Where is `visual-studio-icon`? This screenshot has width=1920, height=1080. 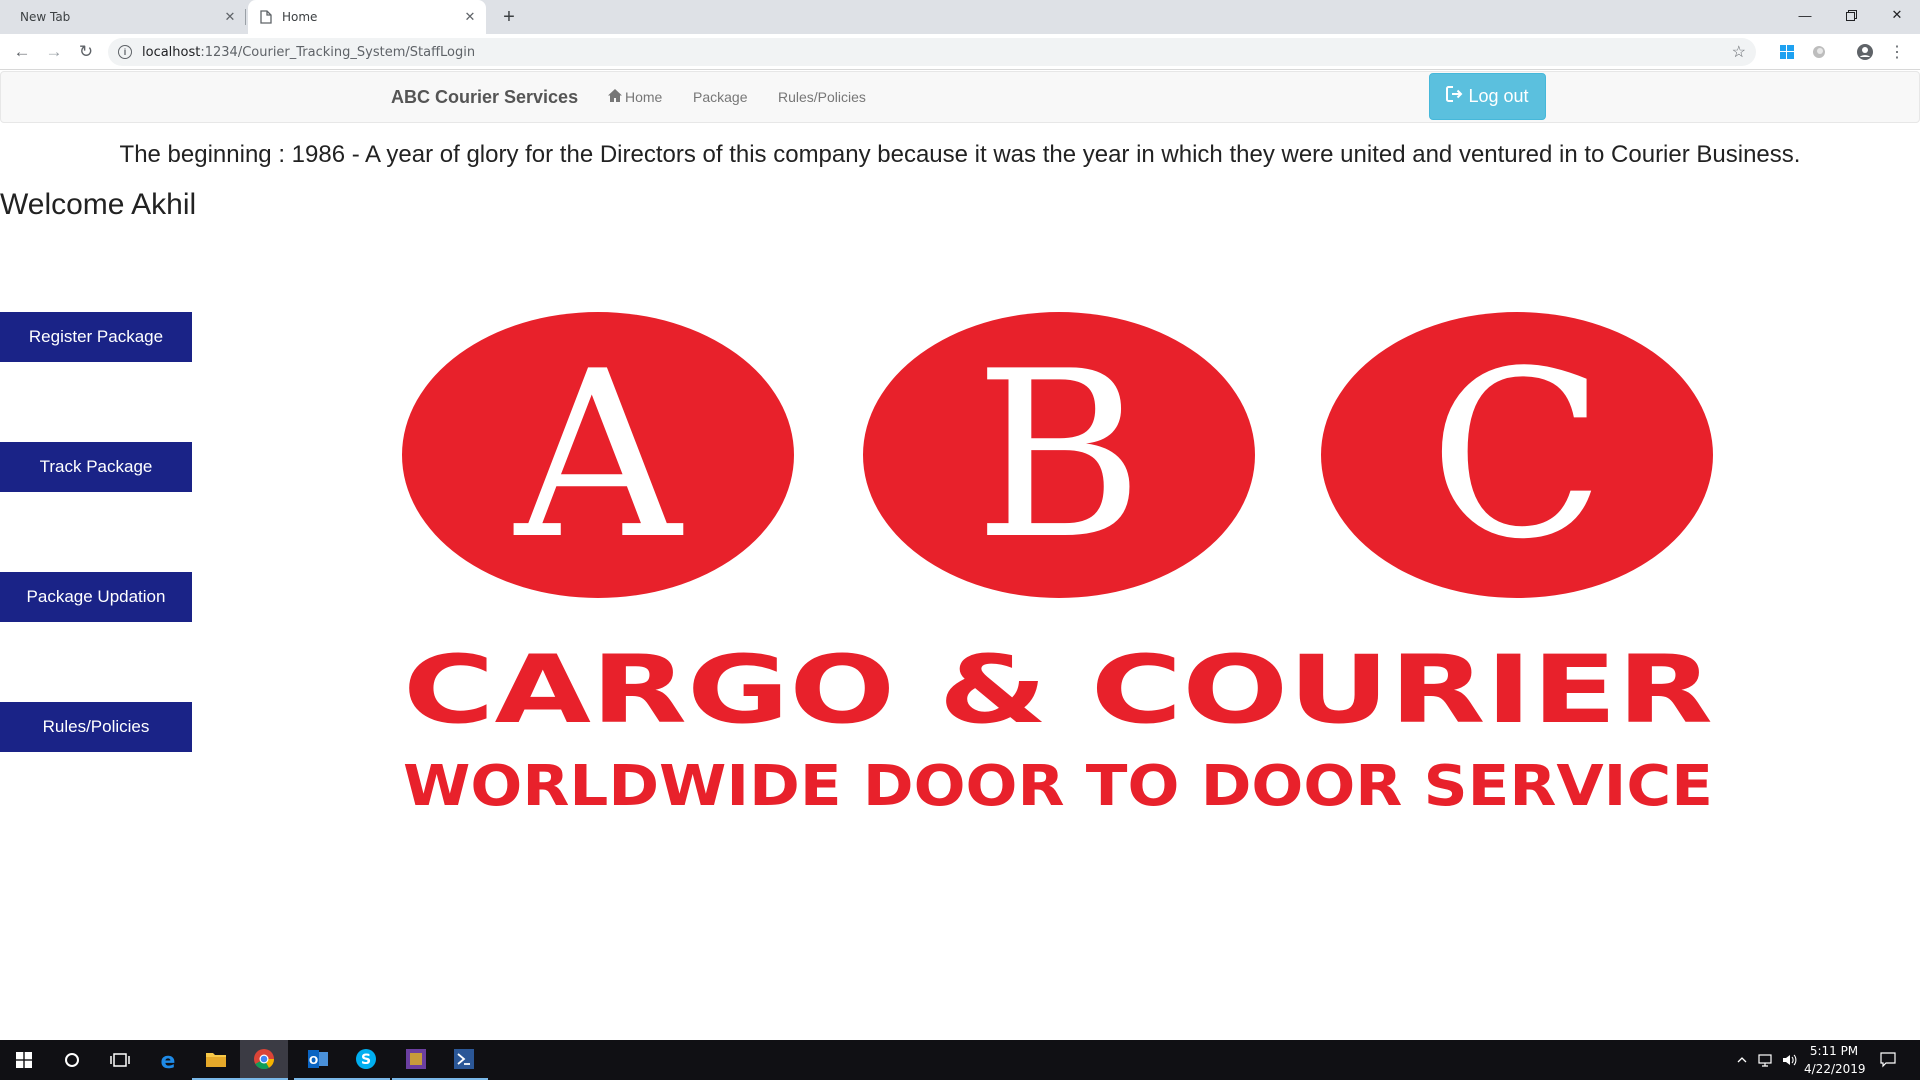
visual-studio-icon is located at coordinates (464, 1060).